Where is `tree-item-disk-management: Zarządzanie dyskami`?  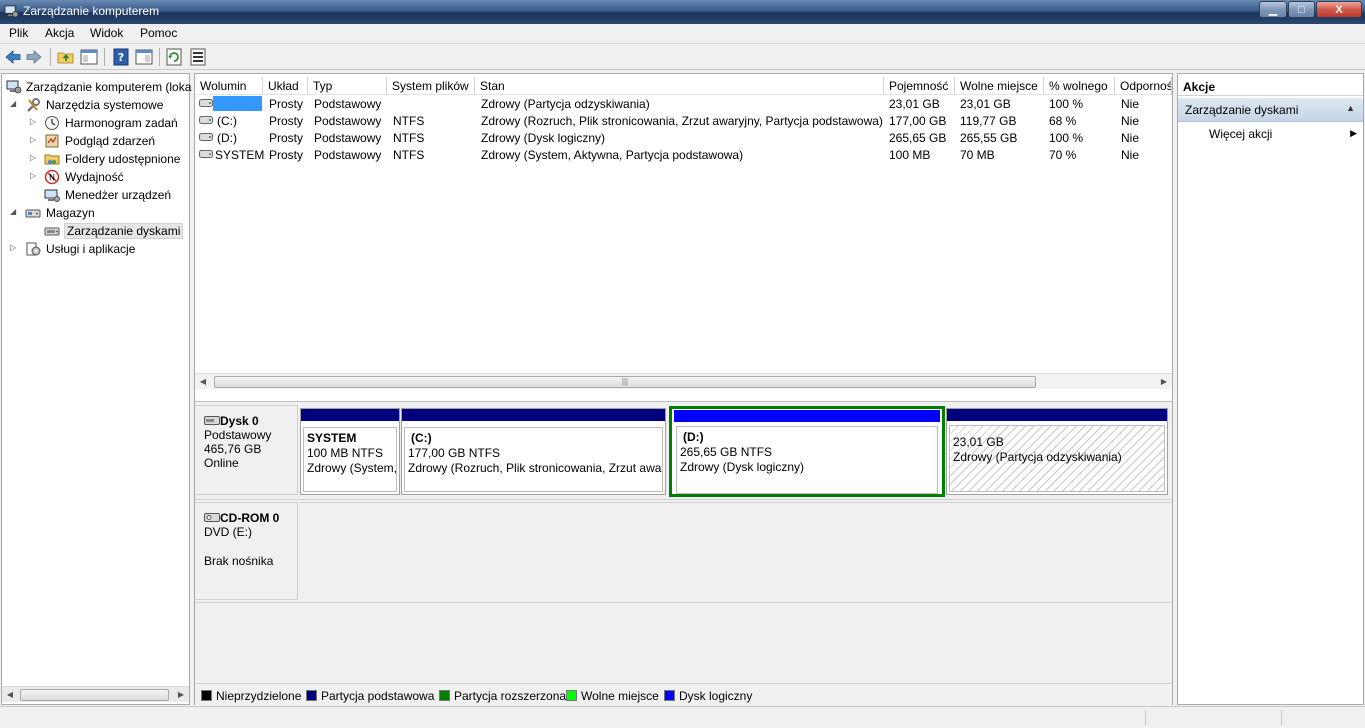 tree-item-disk-management: Zarządzanie dyskami is located at coordinates (96, 231).